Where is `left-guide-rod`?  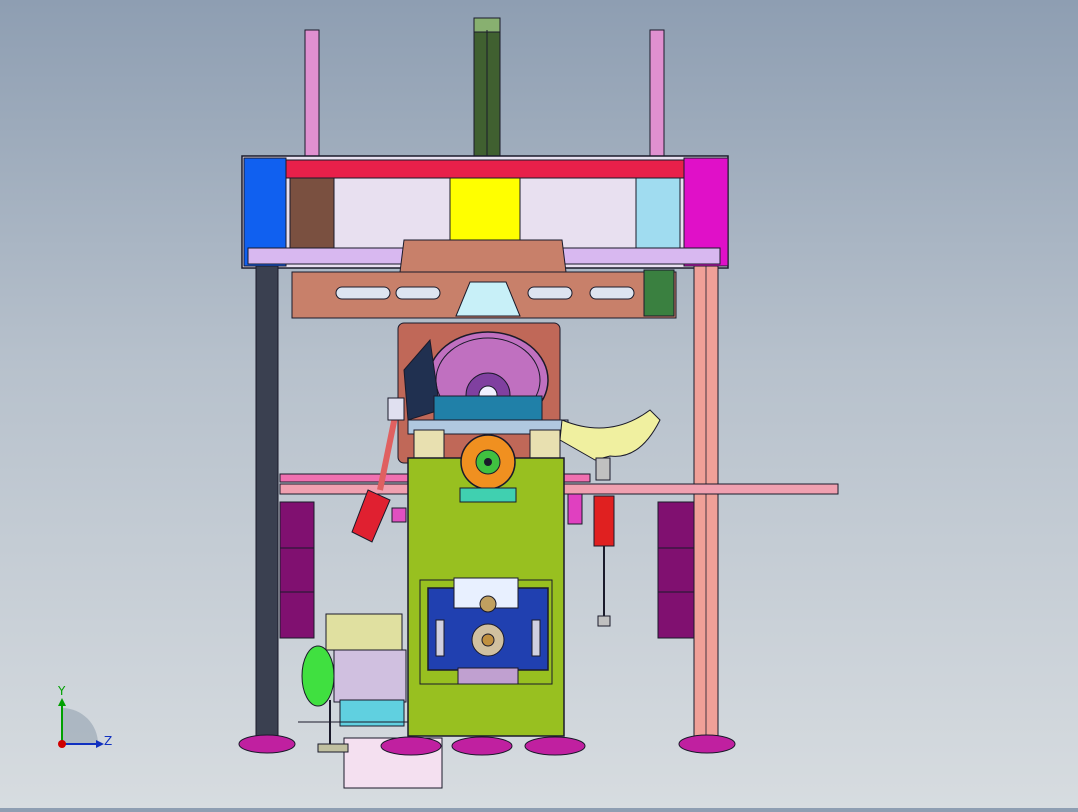
left-guide-rod is located at coordinates (312, 97).